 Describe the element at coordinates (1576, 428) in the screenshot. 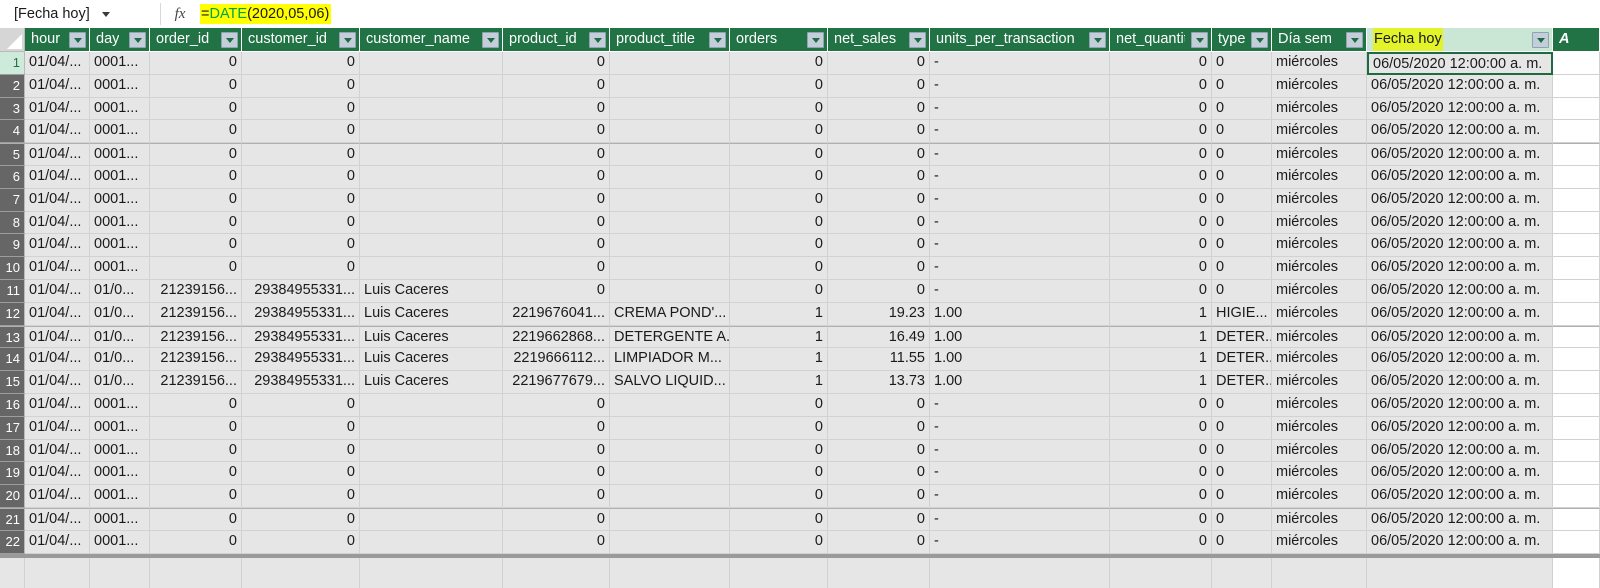

I see `cell-a-r17` at that location.